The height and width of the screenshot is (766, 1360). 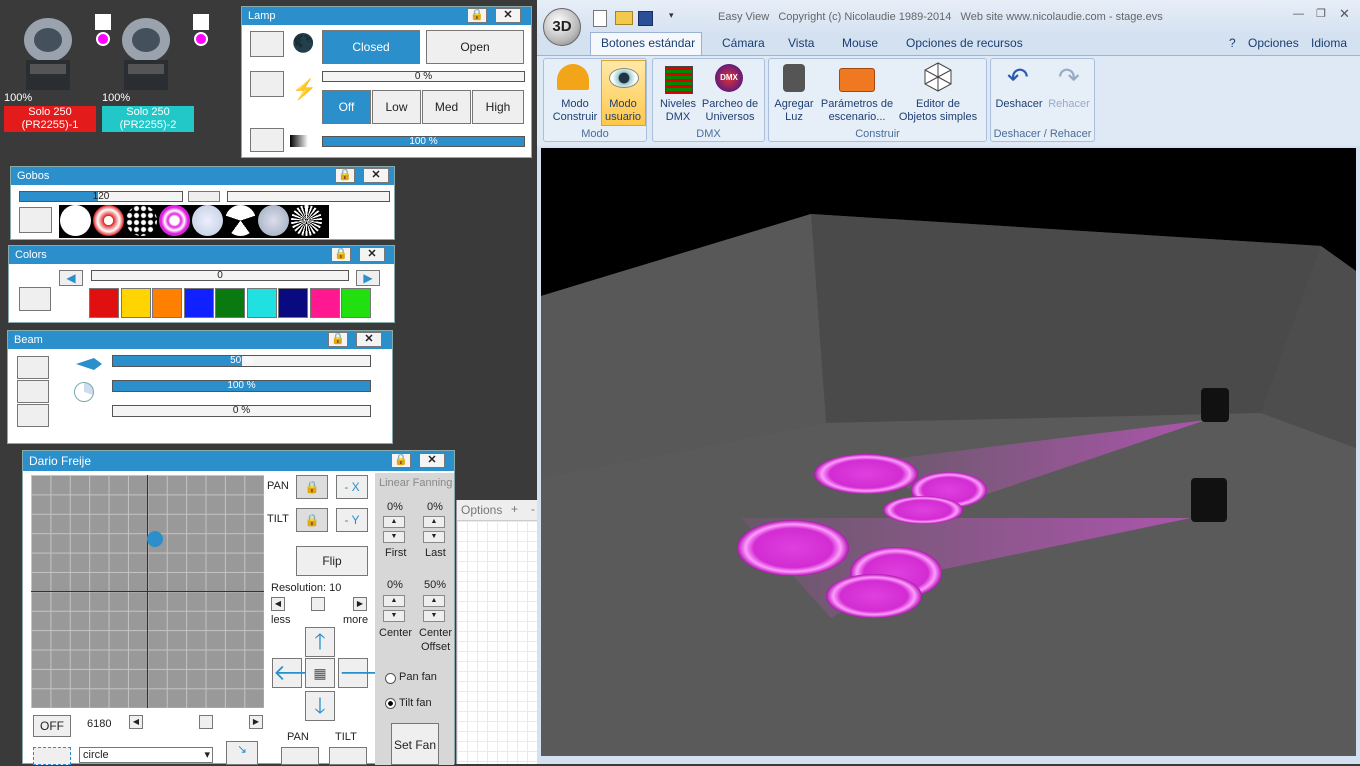 What do you see at coordinates (242, 753) in the screenshot?
I see `shape-rotate-button: ↘` at bounding box center [242, 753].